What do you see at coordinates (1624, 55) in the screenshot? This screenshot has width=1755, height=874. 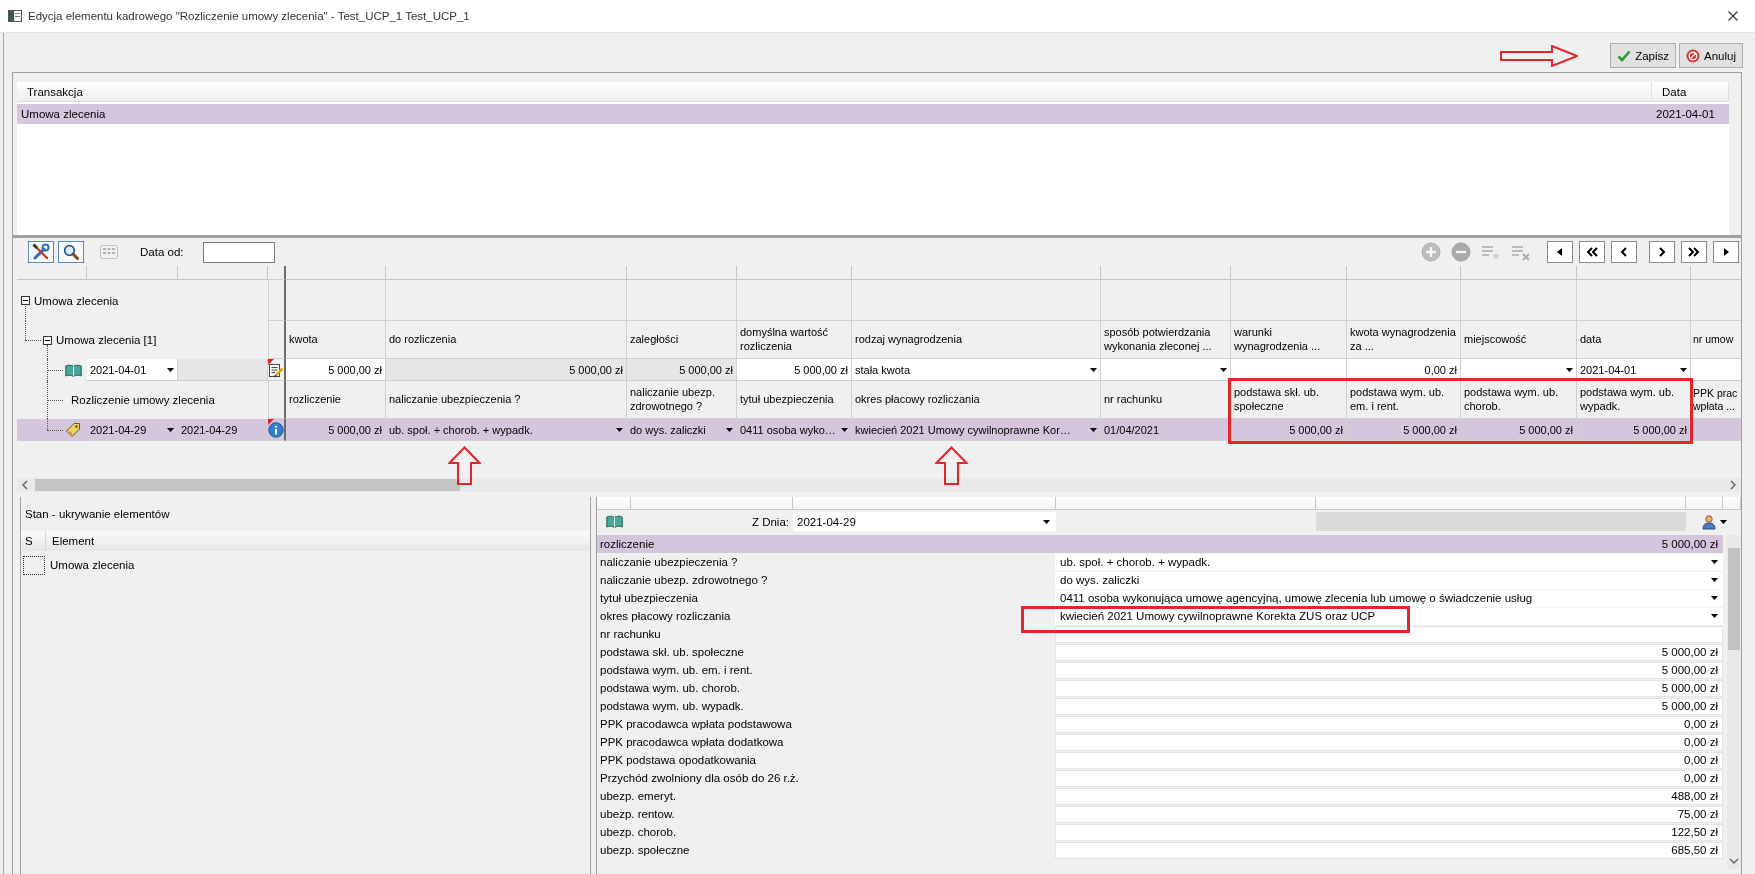 I see `check-icon` at bounding box center [1624, 55].